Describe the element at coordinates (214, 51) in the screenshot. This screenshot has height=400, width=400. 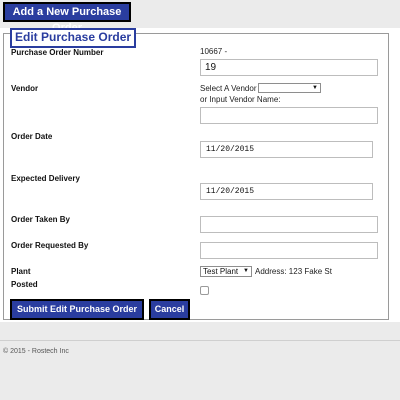
I see `po-number-prefix: 10667 -` at that location.